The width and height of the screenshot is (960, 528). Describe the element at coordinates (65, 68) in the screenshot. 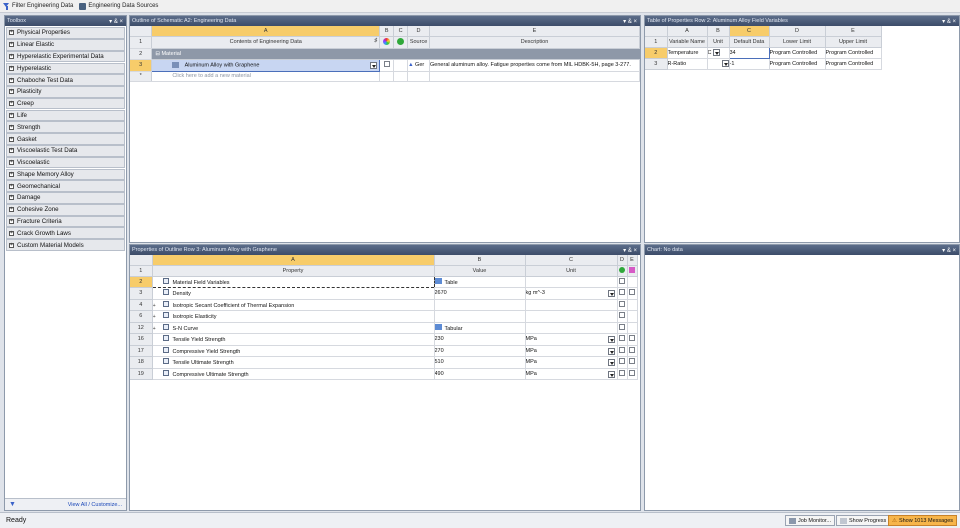

I see `toolbox-item: + Hyperelastic` at that location.